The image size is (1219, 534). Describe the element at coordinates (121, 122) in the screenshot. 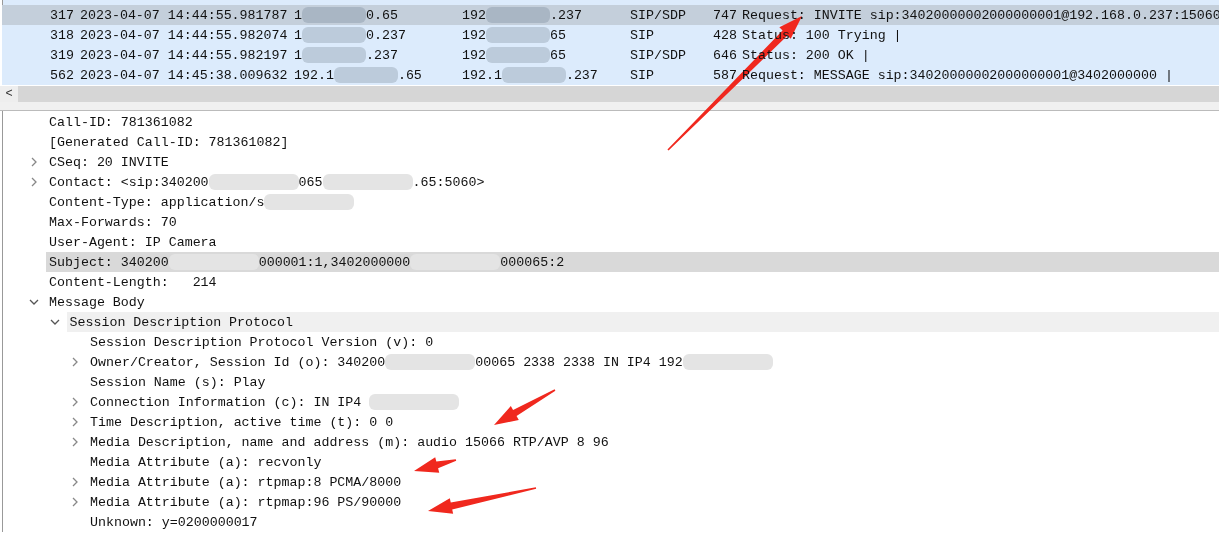

I see `field-text: Call-ID: 781361082` at that location.